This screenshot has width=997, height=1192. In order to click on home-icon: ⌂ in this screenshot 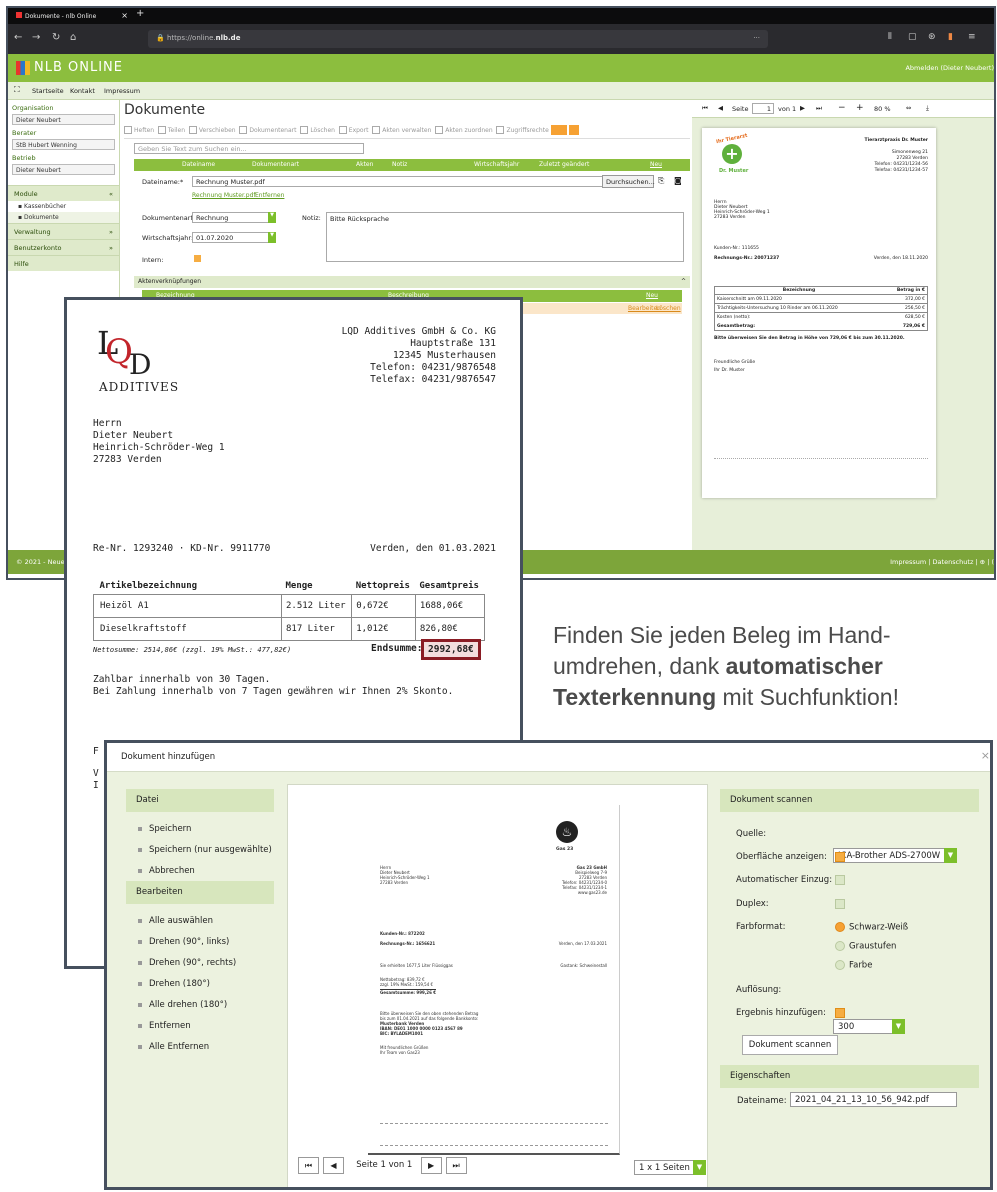, I will do `click(73, 37)`.